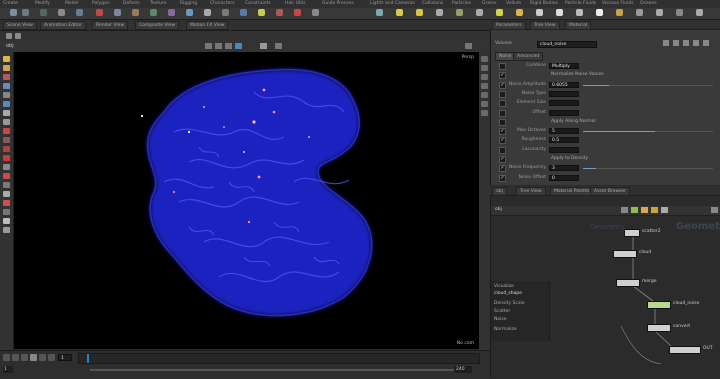  Describe the element at coordinates (463, 369) in the screenshot. I see `end-frame-field: 240` at that location.